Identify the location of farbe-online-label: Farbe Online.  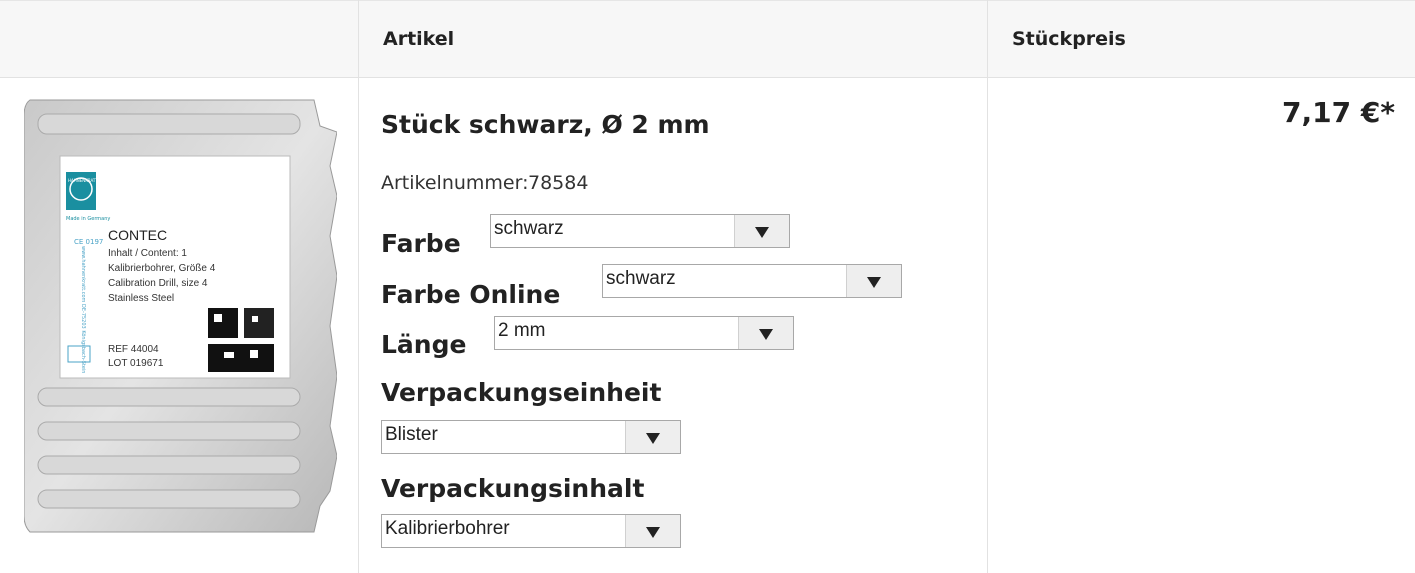
(471, 294).